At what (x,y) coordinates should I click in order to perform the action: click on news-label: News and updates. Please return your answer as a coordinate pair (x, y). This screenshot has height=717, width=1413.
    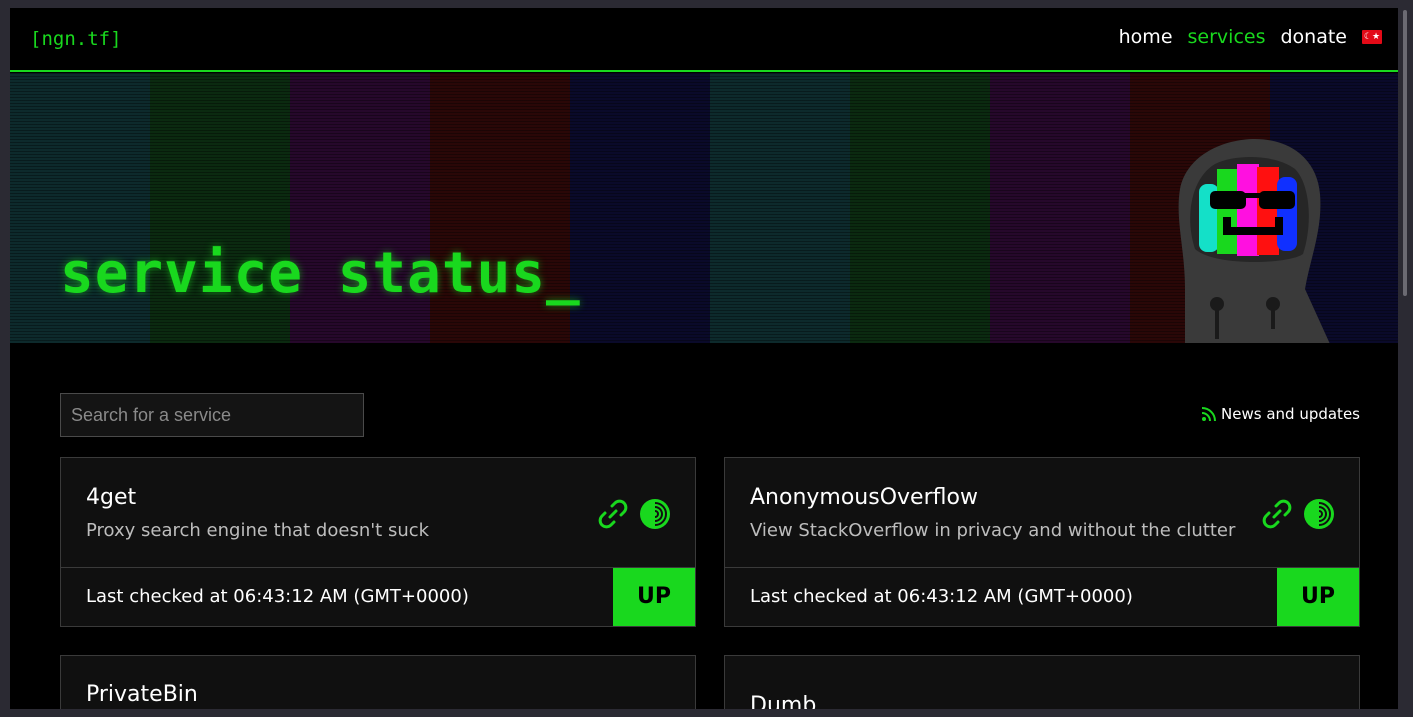
    Looking at the image, I should click on (1290, 414).